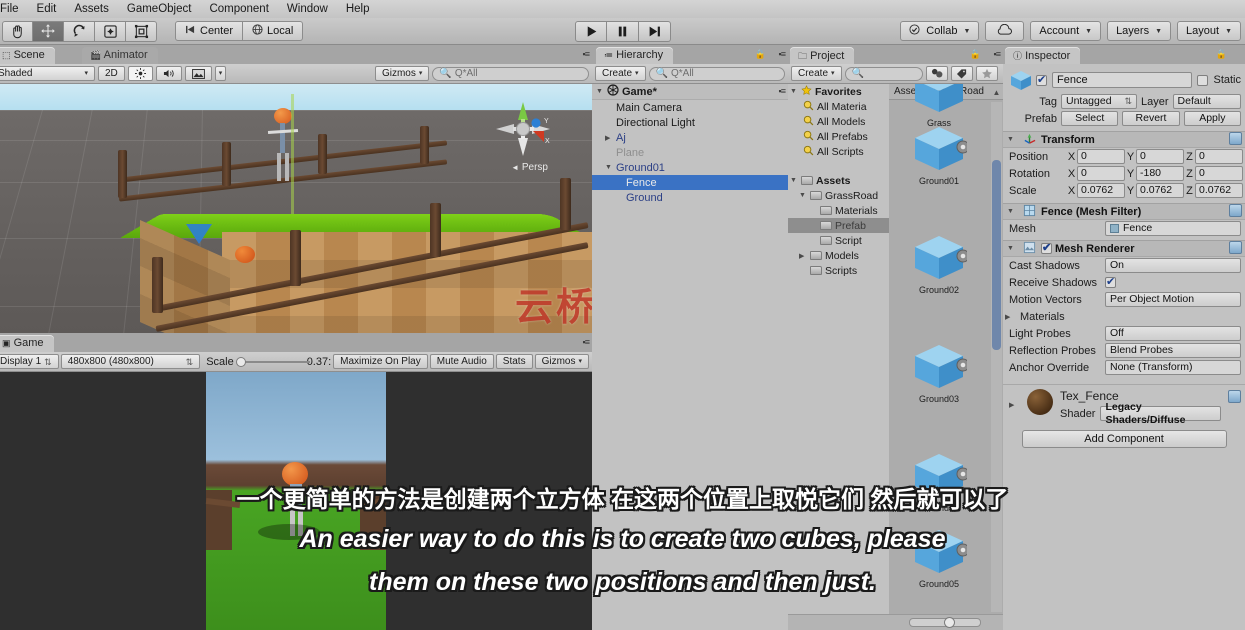  Describe the element at coordinates (838, 106) in the screenshot. I see `list-item: All Materia` at that location.